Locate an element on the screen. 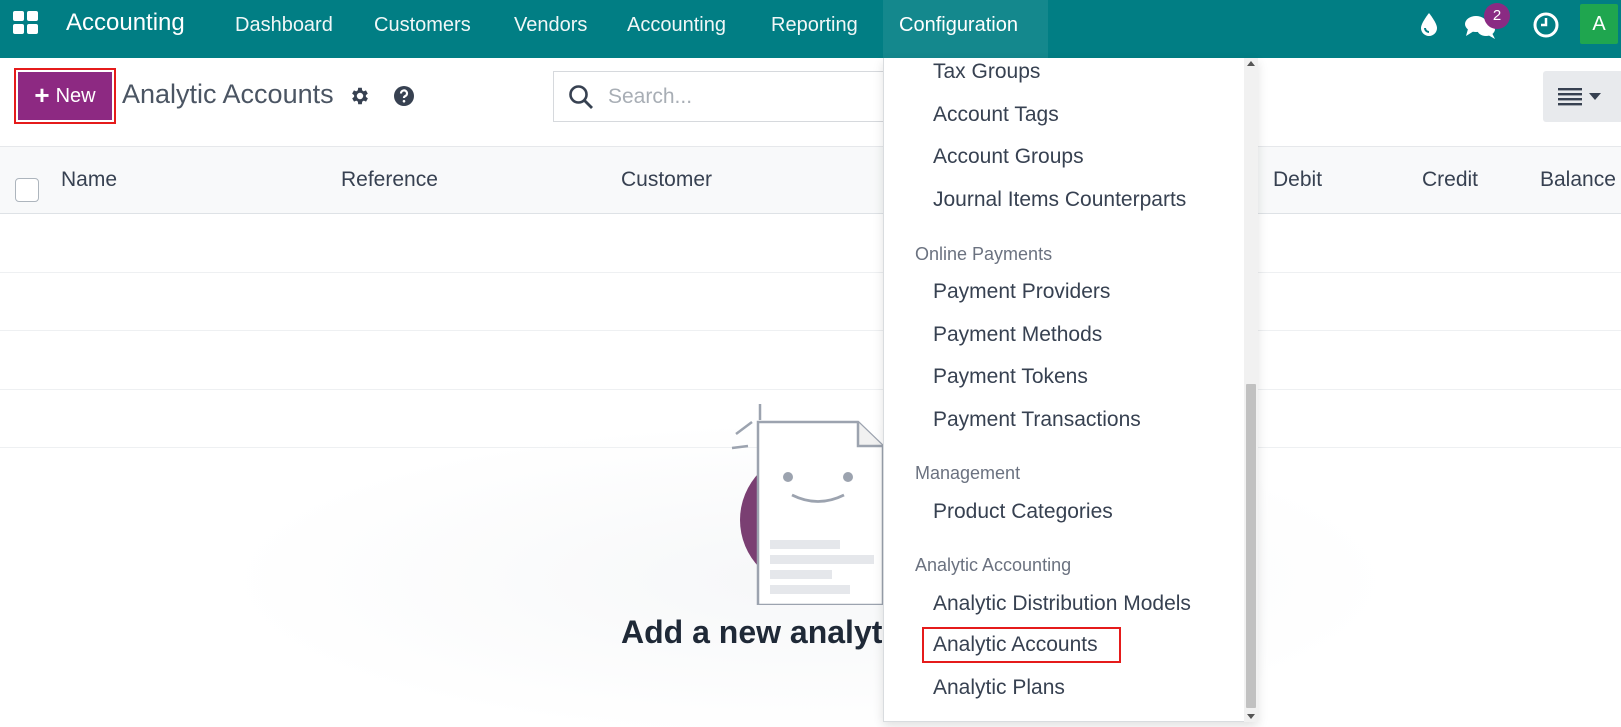  app-title: Accounting is located at coordinates (125, 23).